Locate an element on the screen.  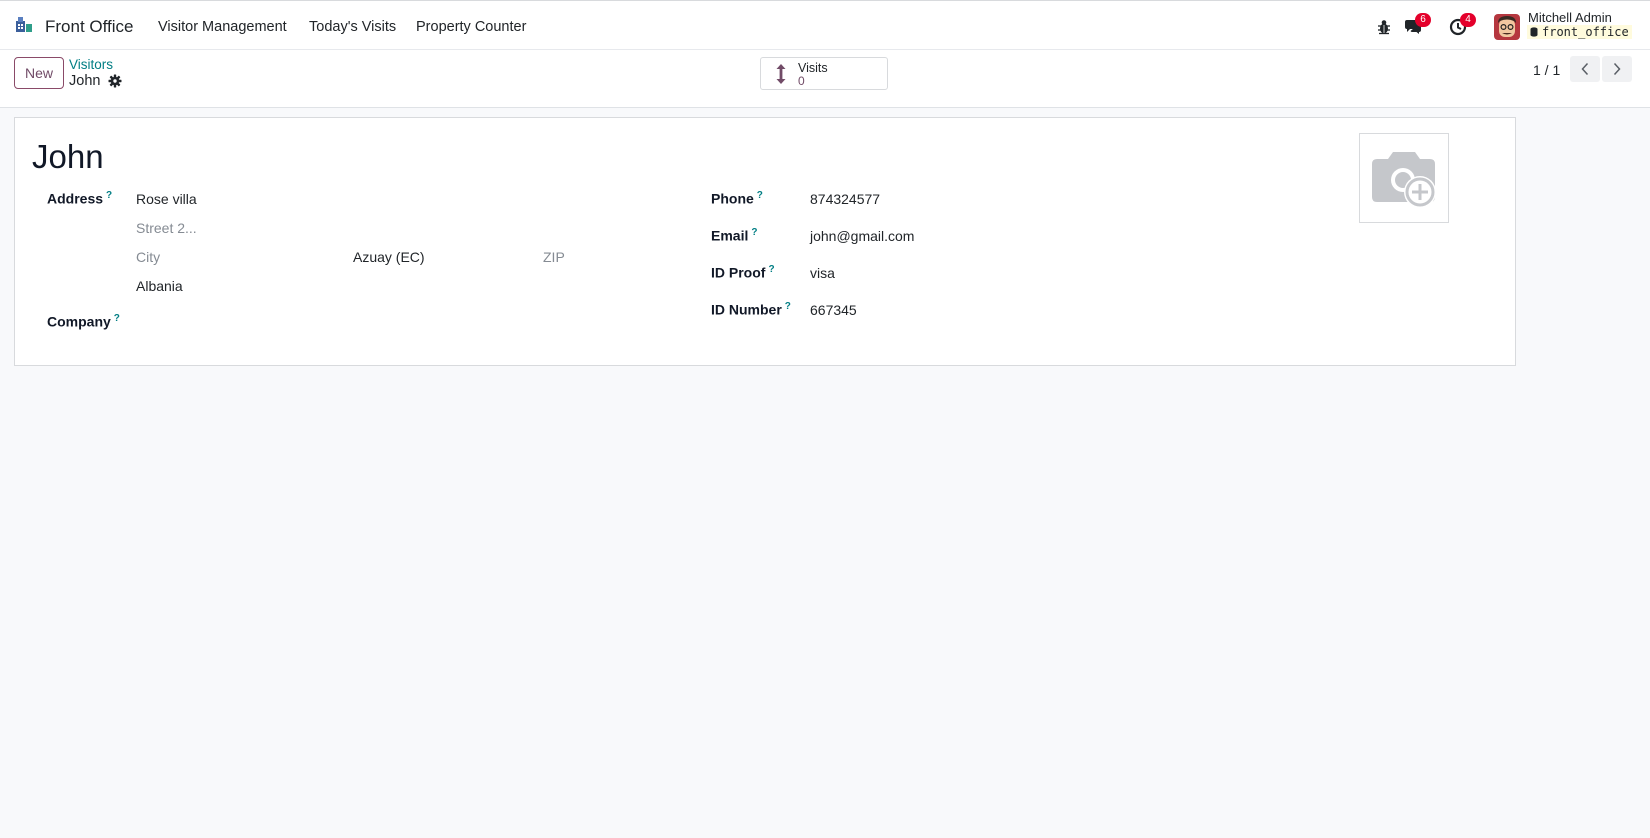
address-label: Address? is located at coordinates (79, 198).